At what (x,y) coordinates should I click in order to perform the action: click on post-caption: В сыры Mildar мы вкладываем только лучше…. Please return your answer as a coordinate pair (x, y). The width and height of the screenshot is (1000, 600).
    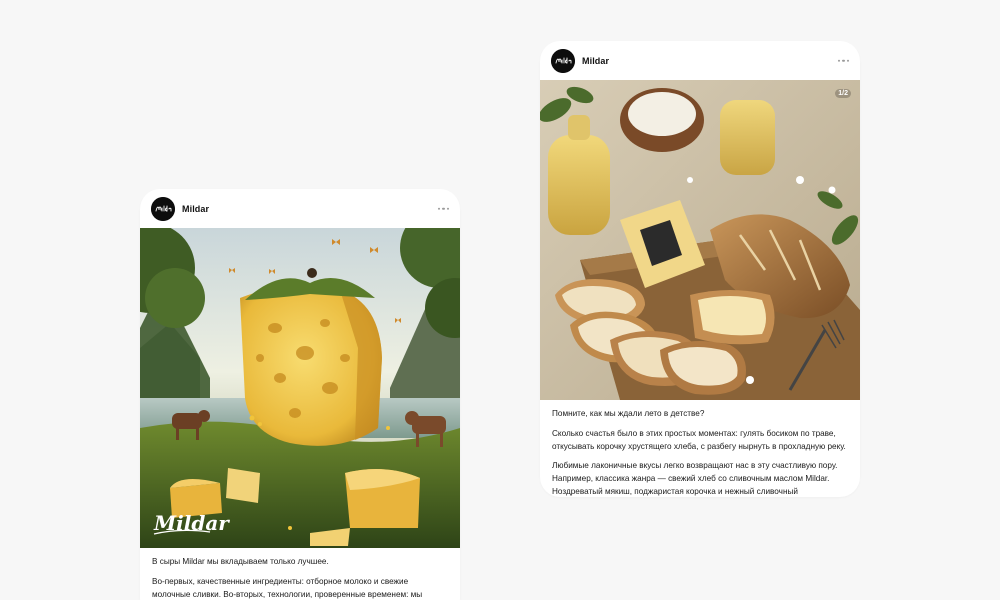
    Looking at the image, I should click on (300, 574).